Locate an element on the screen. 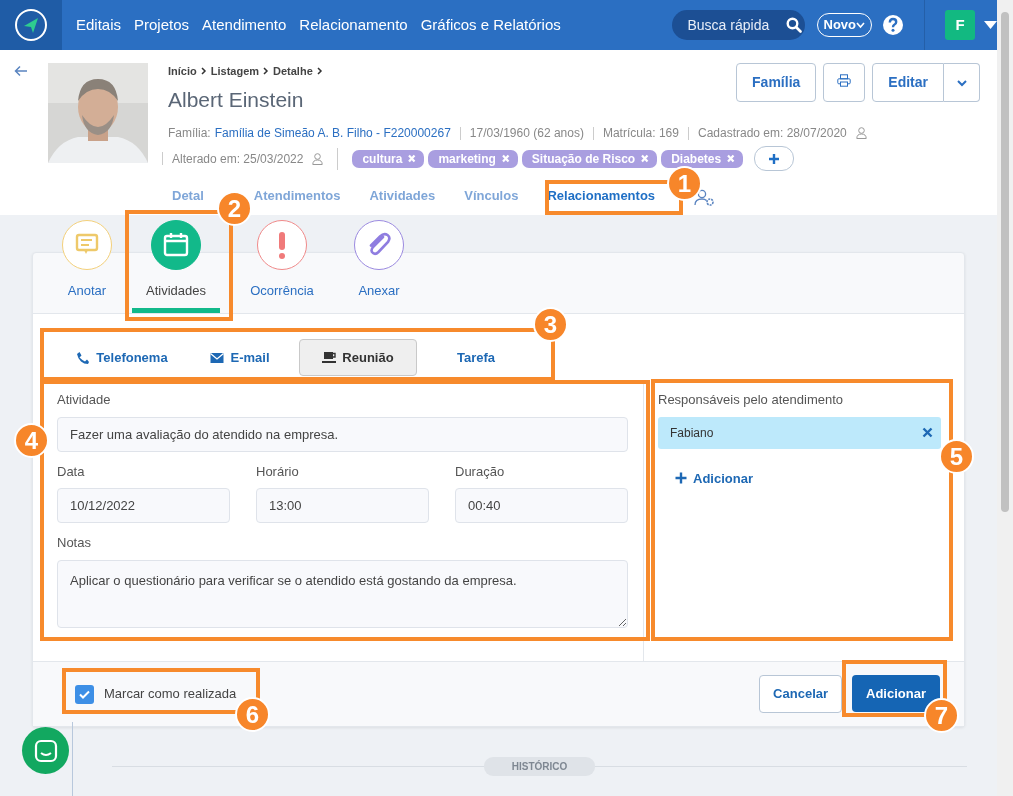 The height and width of the screenshot is (796, 1013). search-input: Busca rápida is located at coordinates (735, 25).